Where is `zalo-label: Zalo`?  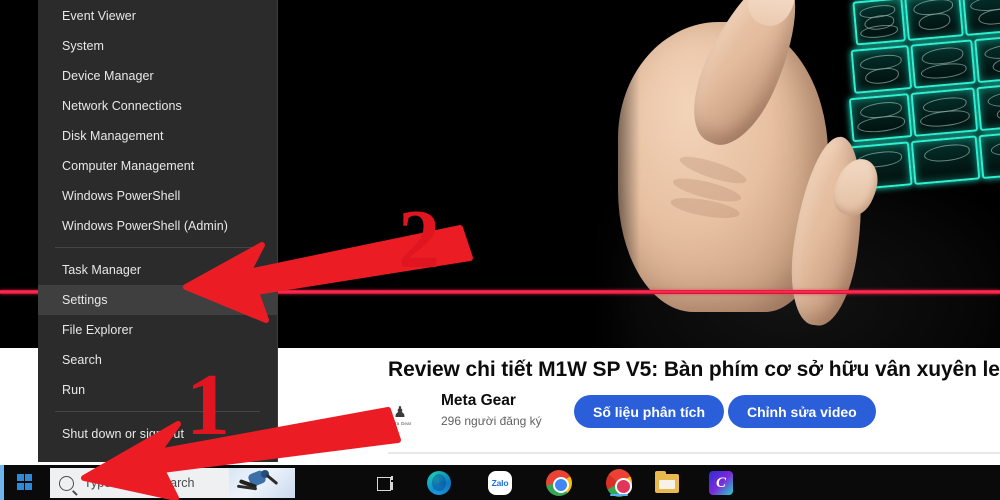
zalo-label: Zalo is located at coordinates (500, 483).